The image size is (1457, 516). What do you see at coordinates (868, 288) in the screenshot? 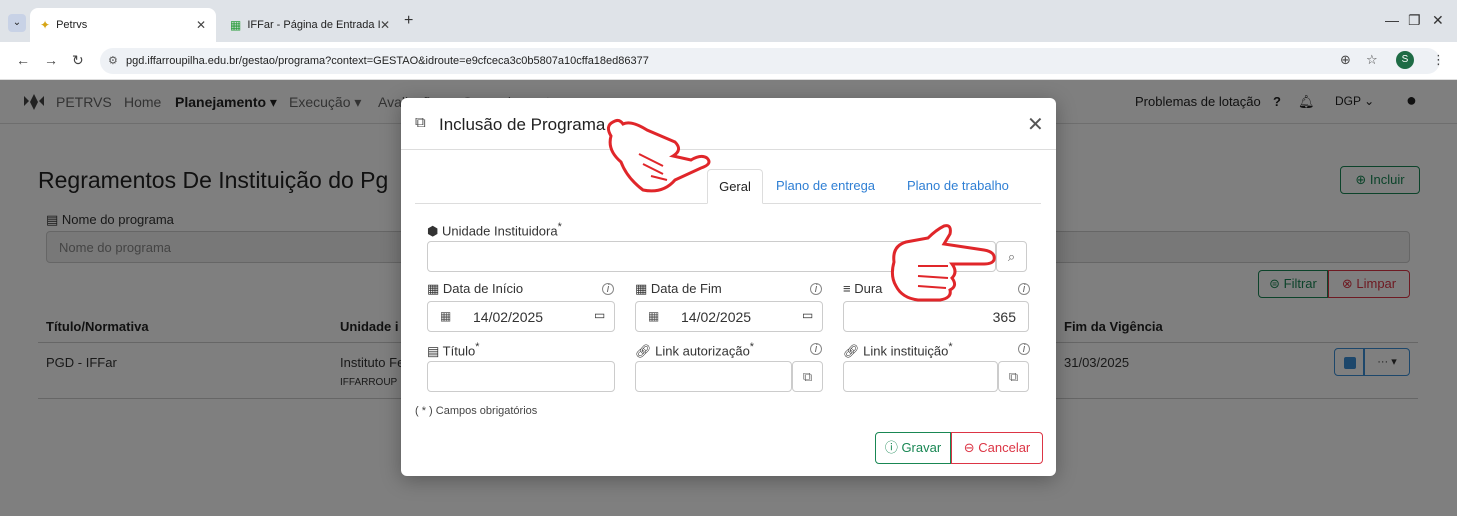
I see `duracao-label-text: Dura` at bounding box center [868, 288].